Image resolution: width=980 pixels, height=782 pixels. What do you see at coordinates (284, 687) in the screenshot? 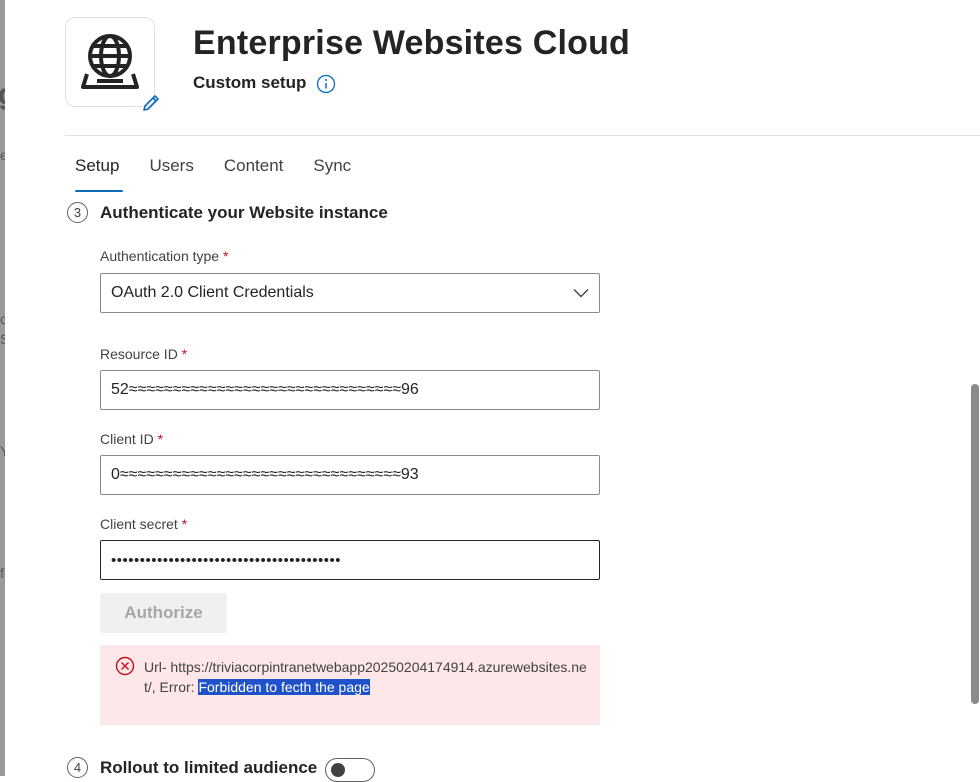
I see `error-message-highlight: Forbidden to fecth the page` at bounding box center [284, 687].